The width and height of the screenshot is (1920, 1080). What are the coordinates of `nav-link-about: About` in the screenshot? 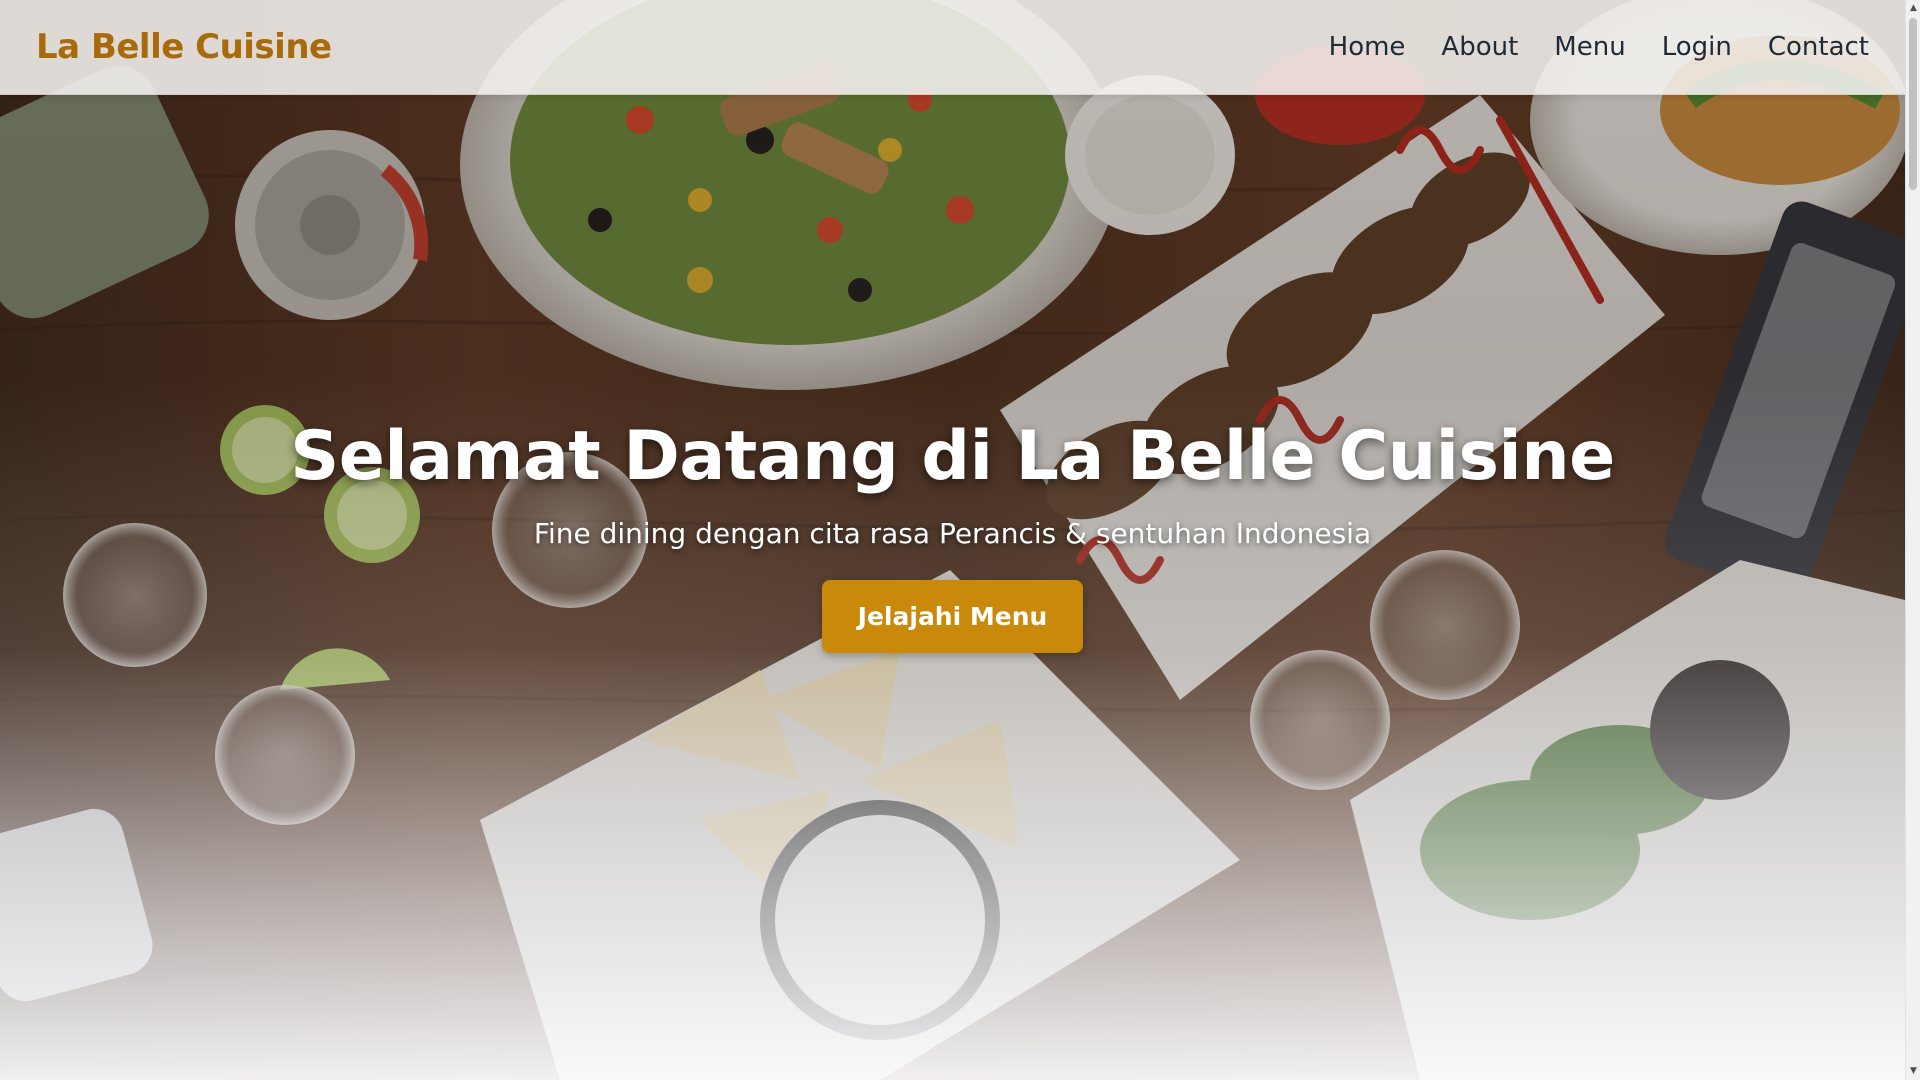 It's located at (1479, 47).